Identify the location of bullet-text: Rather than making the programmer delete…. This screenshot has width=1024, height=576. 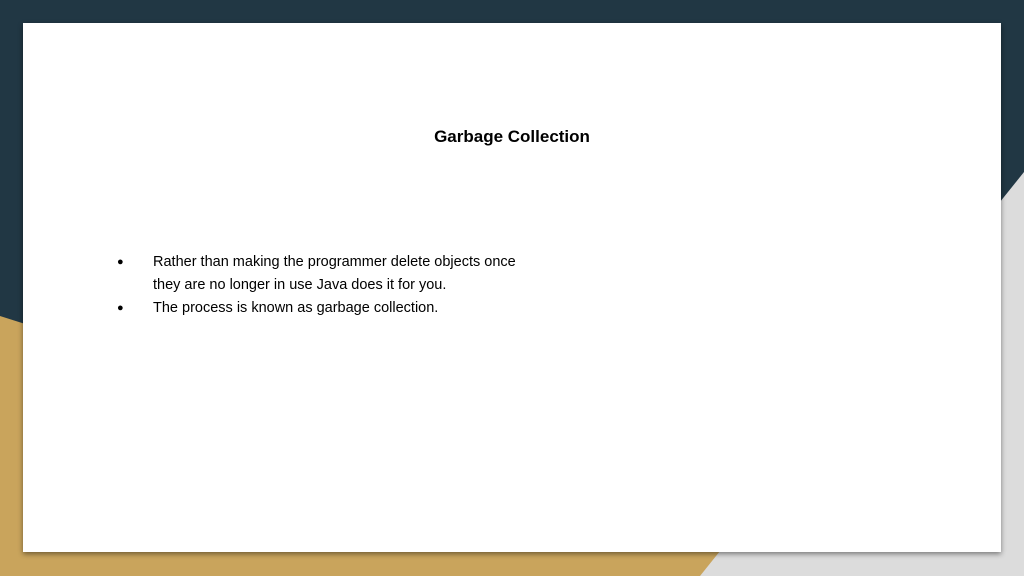
(334, 273).